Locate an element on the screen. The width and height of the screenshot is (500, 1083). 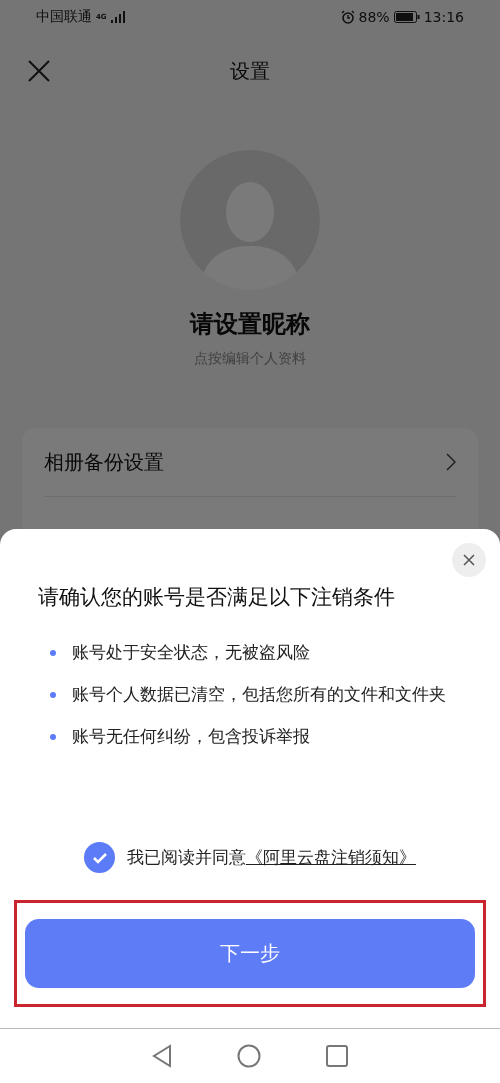
clock-time: 13:16 is located at coordinates (443, 17).